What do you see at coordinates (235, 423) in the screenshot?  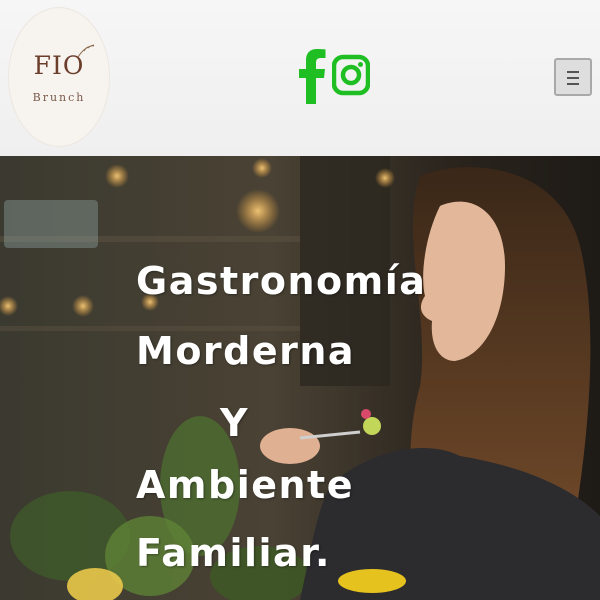 I see `hero-heading-line-3: Y` at bounding box center [235, 423].